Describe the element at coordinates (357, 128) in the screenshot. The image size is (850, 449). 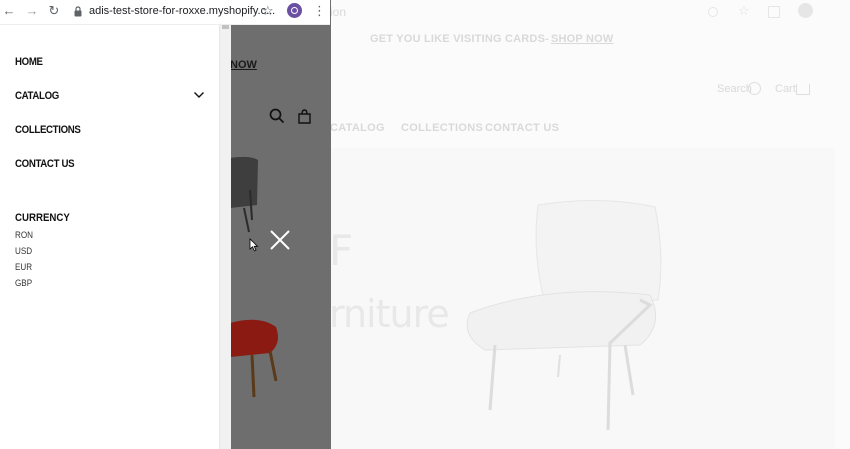
I see `background-nav-catalog: CATALOG` at that location.